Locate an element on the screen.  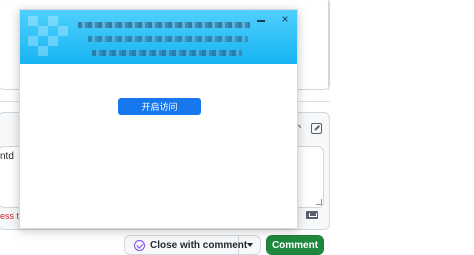
close-with-comment-button: Close with comment is located at coordinates (186, 245).